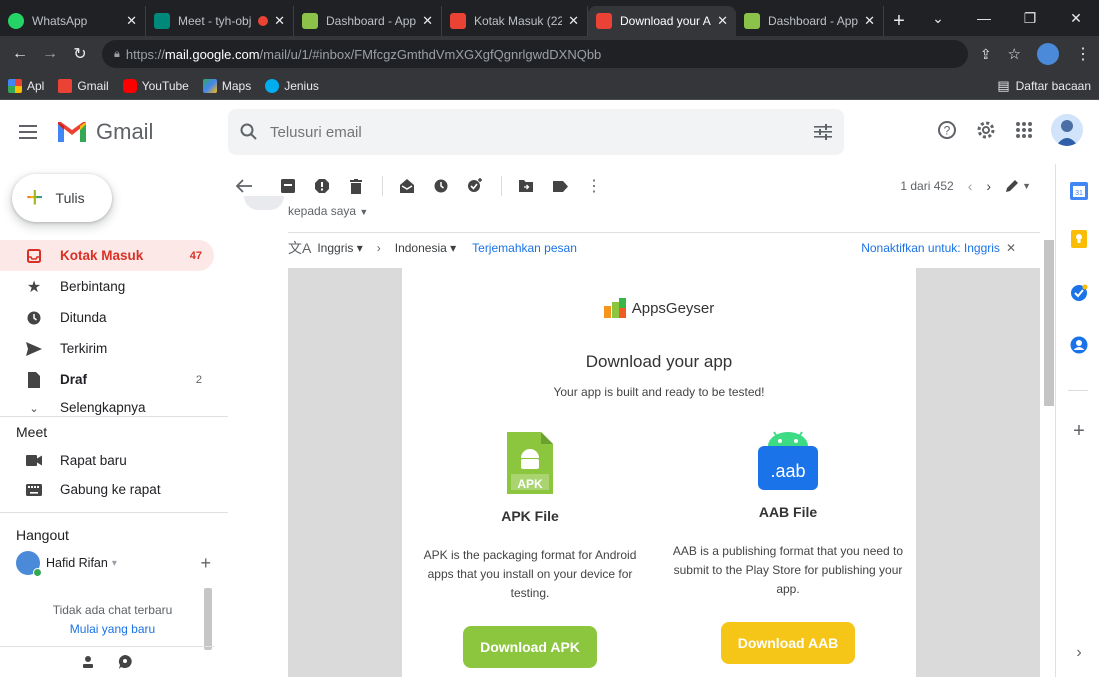 This screenshot has height=677, width=1099. I want to click on new-tab-button: +, so click(899, 21).